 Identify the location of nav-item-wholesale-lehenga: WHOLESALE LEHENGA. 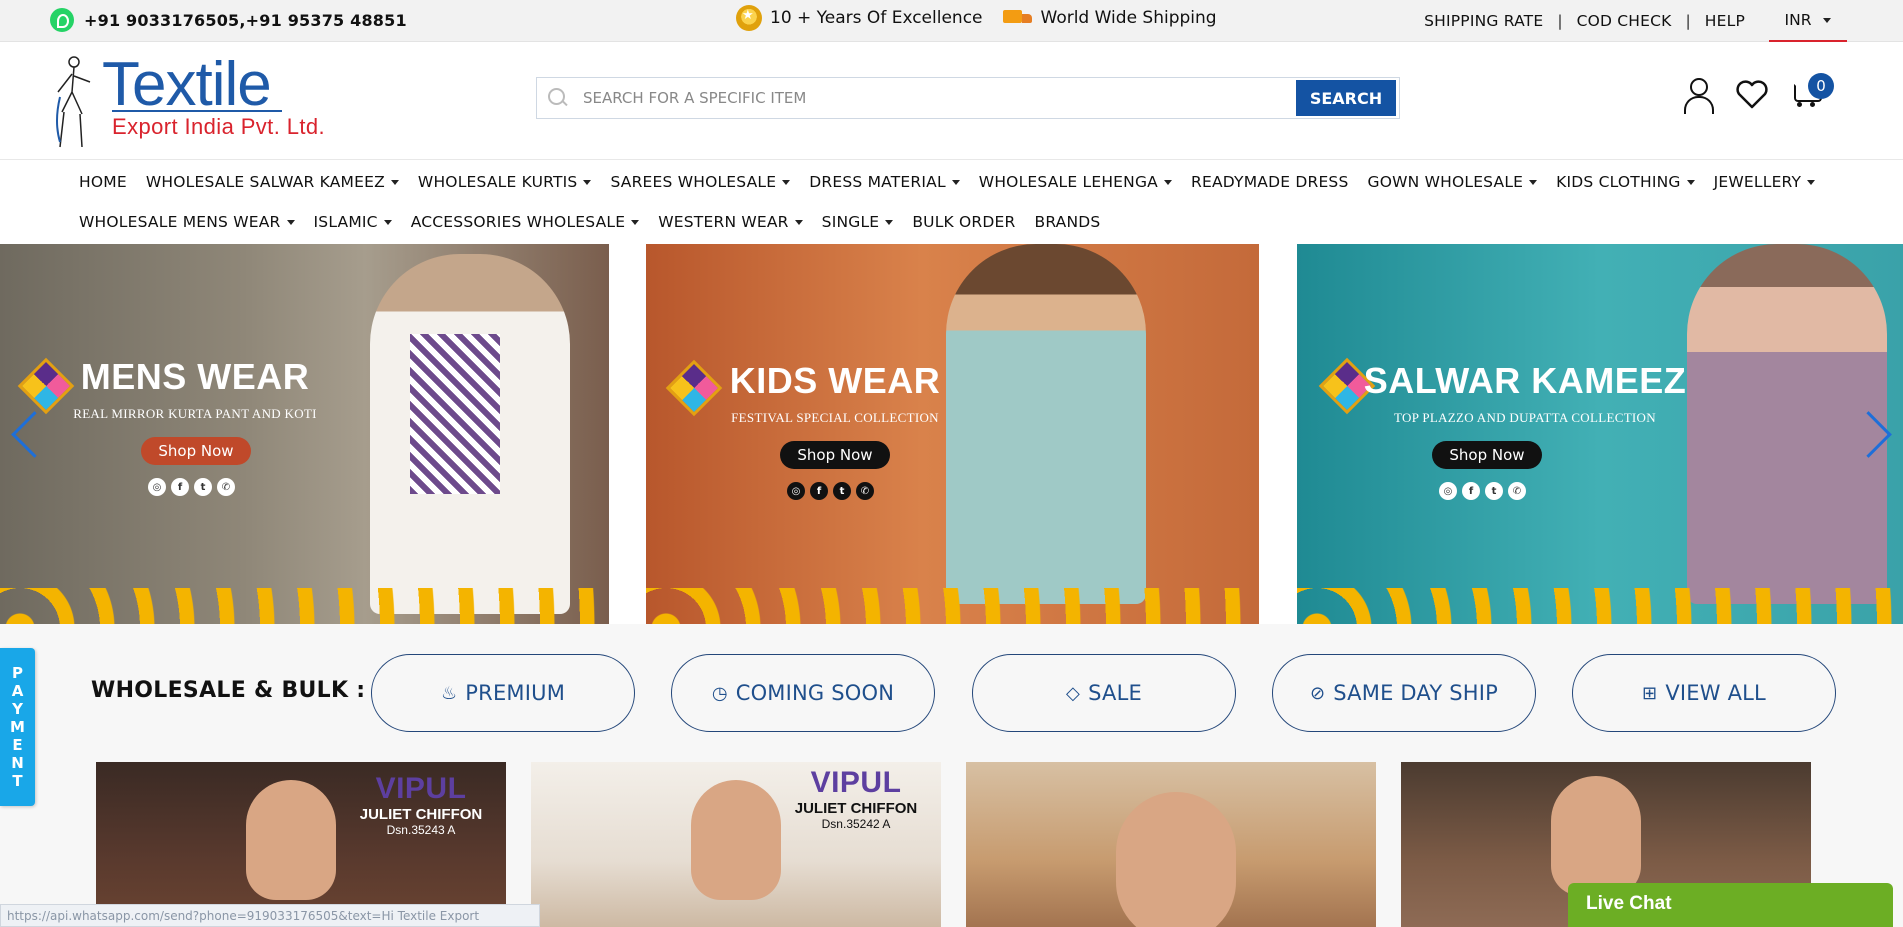
(1075, 182).